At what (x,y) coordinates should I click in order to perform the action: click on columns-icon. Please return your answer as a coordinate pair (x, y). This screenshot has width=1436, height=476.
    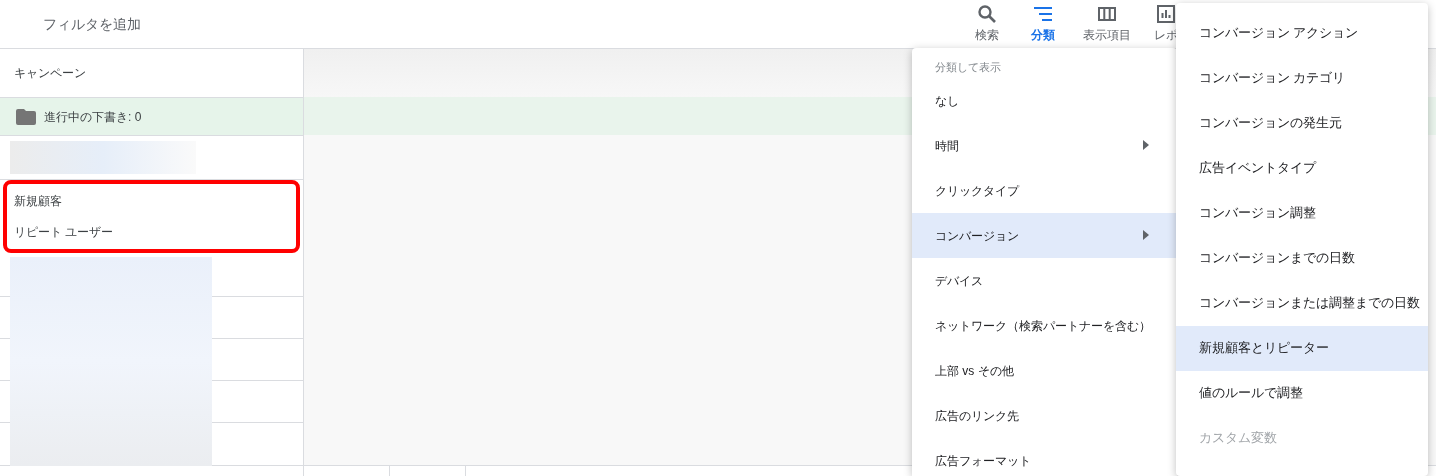
    Looking at the image, I should click on (1107, 14).